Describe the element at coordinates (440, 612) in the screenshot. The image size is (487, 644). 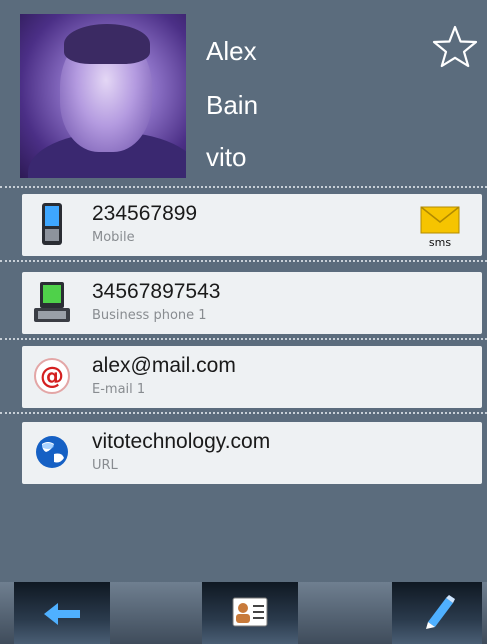
I see `pencil-edit-icon` at that location.